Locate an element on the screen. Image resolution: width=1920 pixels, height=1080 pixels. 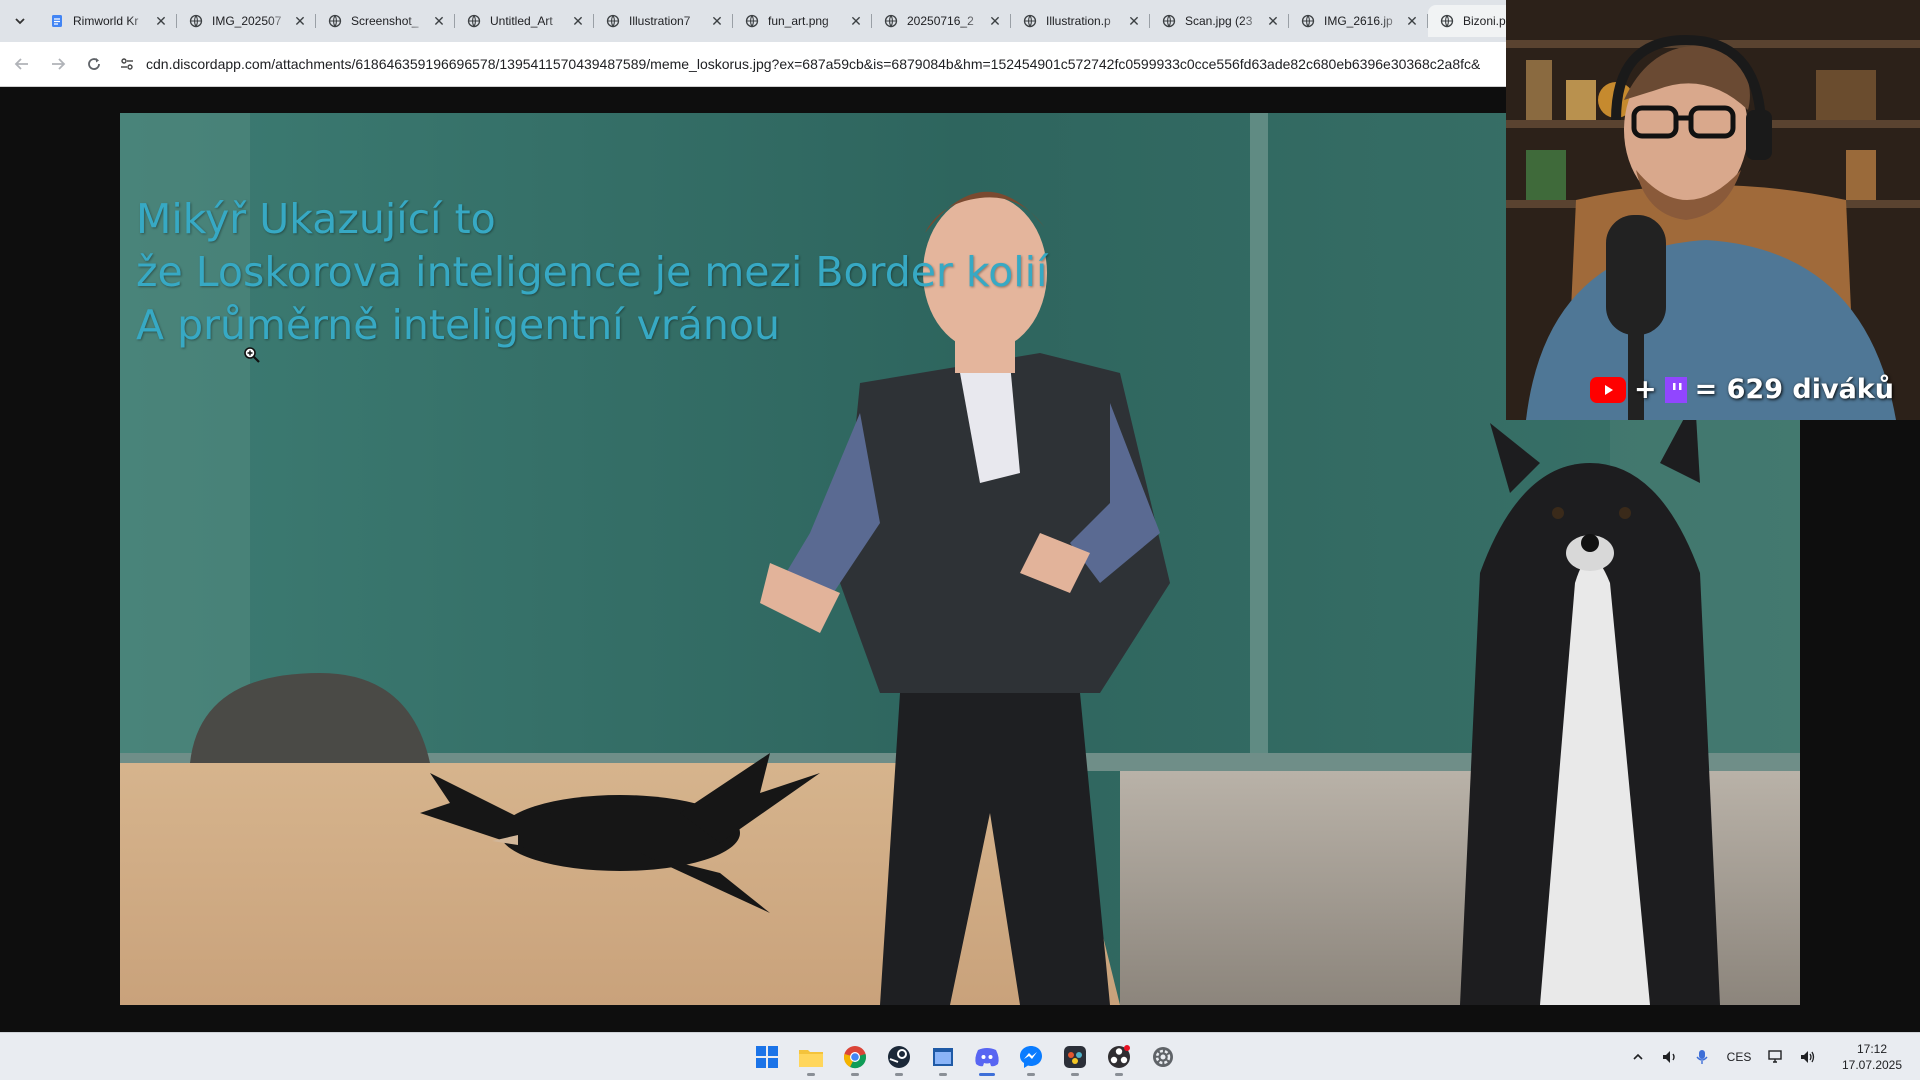
messenger-icon is located at coordinates (1031, 1057).